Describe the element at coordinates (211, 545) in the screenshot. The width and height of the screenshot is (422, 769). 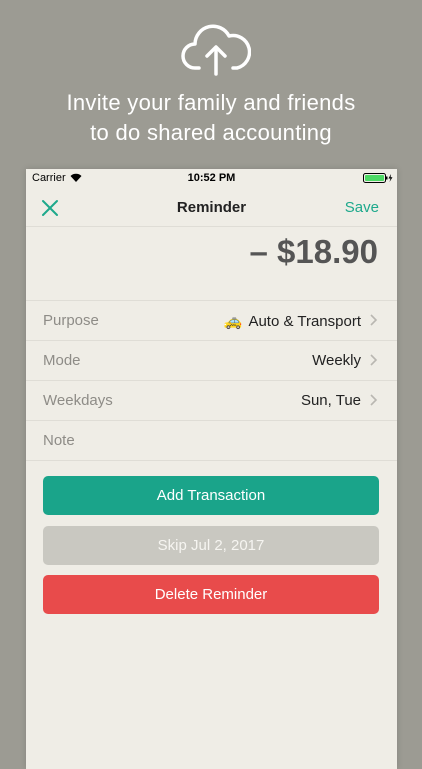
I see `skip-button: Skip Jul 2, 2017` at that location.